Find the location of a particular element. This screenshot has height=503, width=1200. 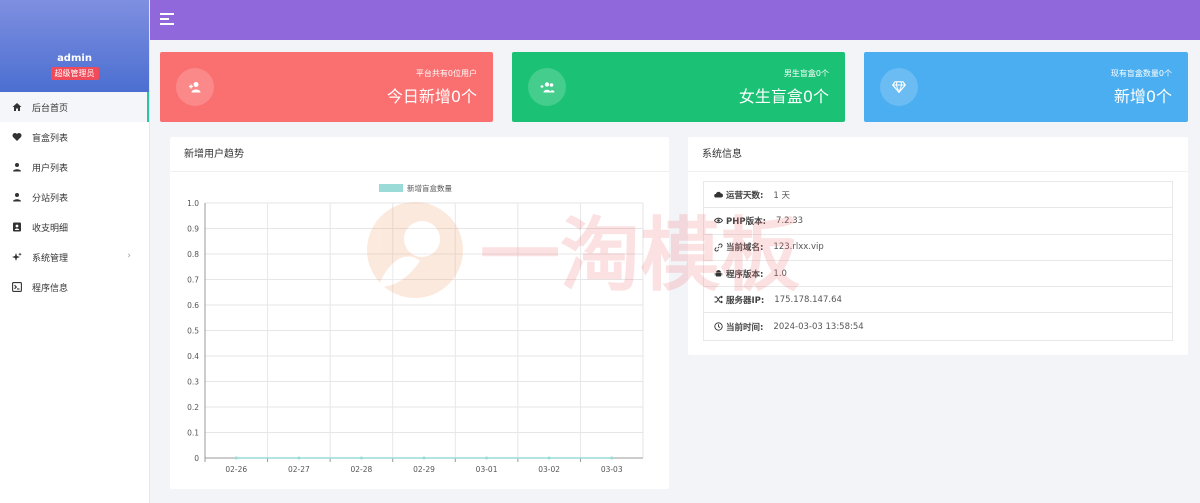

sidebar-menu: 后台首页 盲盒列表 用户列表 分站列表 收支明细 系统管理 › 程序信息 is located at coordinates (74, 197).